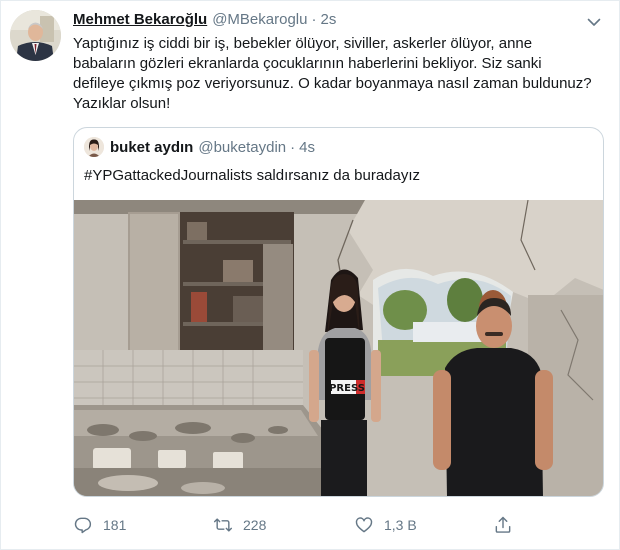  Describe the element at coordinates (328, 19) in the screenshot. I see `tweet-timestamp: 2s` at that location.